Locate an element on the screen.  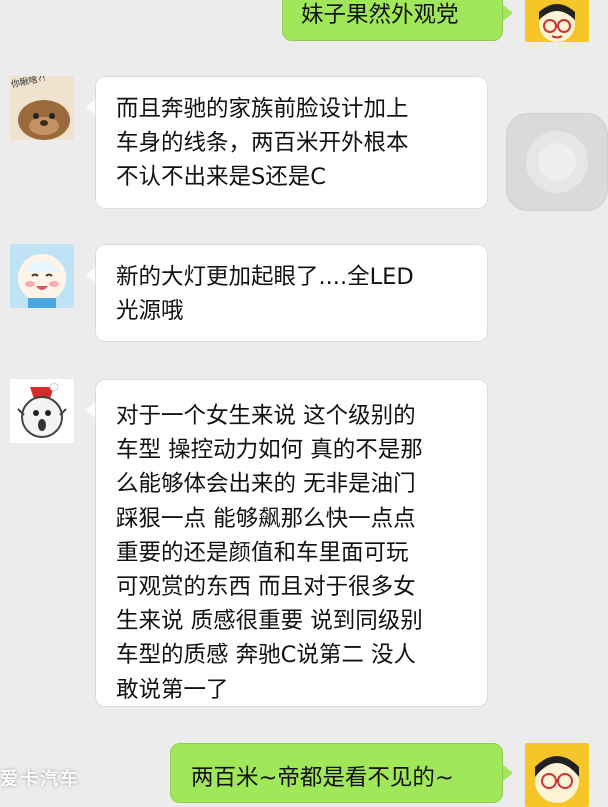
message-bubble: 而且奔驰的家族前脸设计加上 车身的线条，两百米开外根本 不认不出来是S还是C is located at coordinates (291, 142).